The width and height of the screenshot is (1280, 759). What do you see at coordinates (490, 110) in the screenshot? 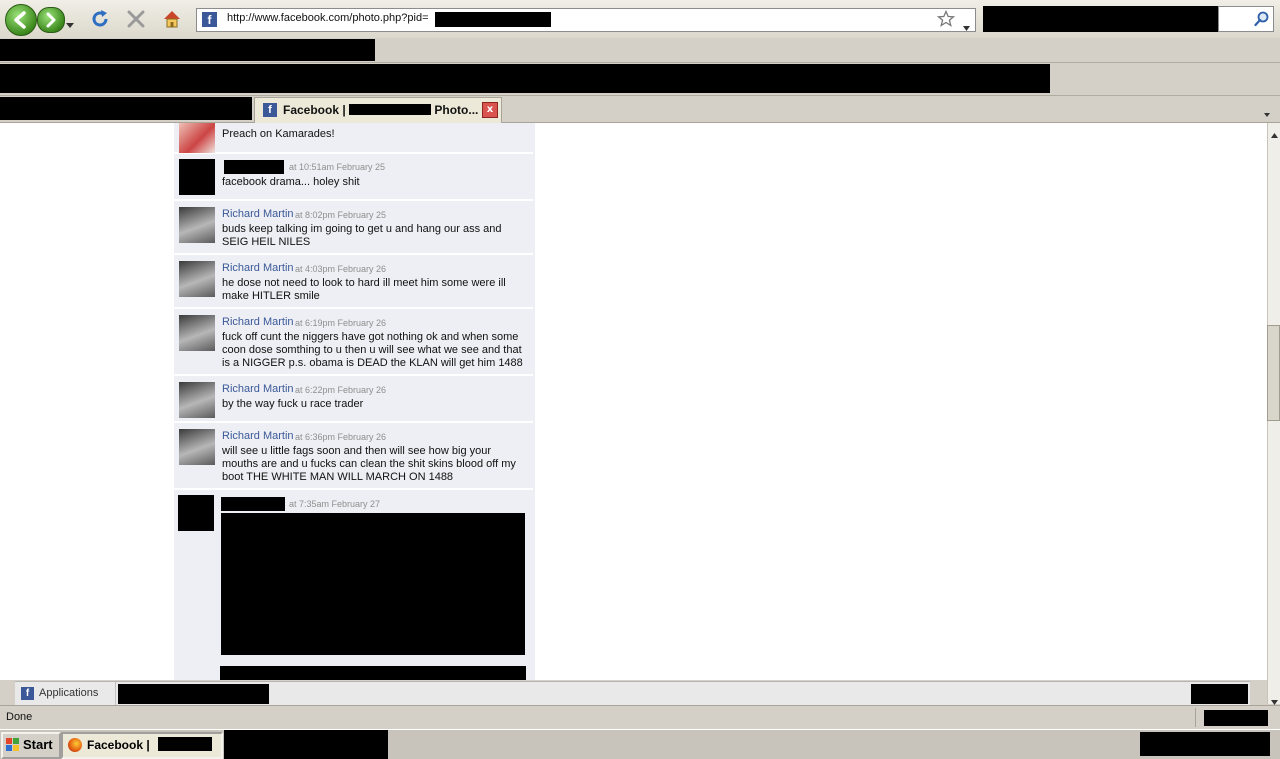
I see `tab-close-icon: x` at bounding box center [490, 110].